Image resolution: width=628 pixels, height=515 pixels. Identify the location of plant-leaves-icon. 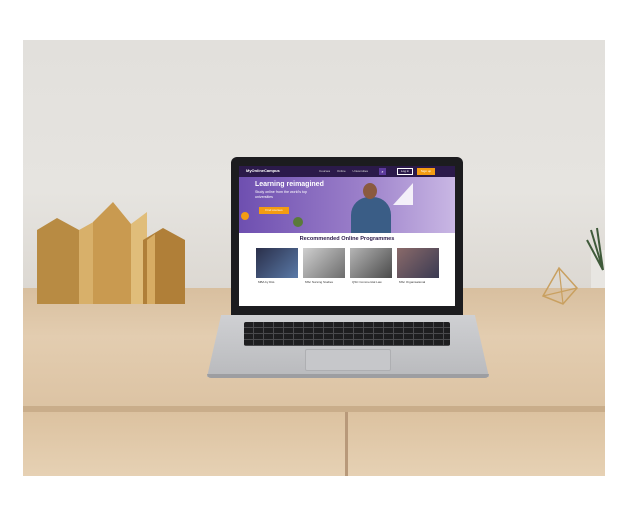
(595, 249).